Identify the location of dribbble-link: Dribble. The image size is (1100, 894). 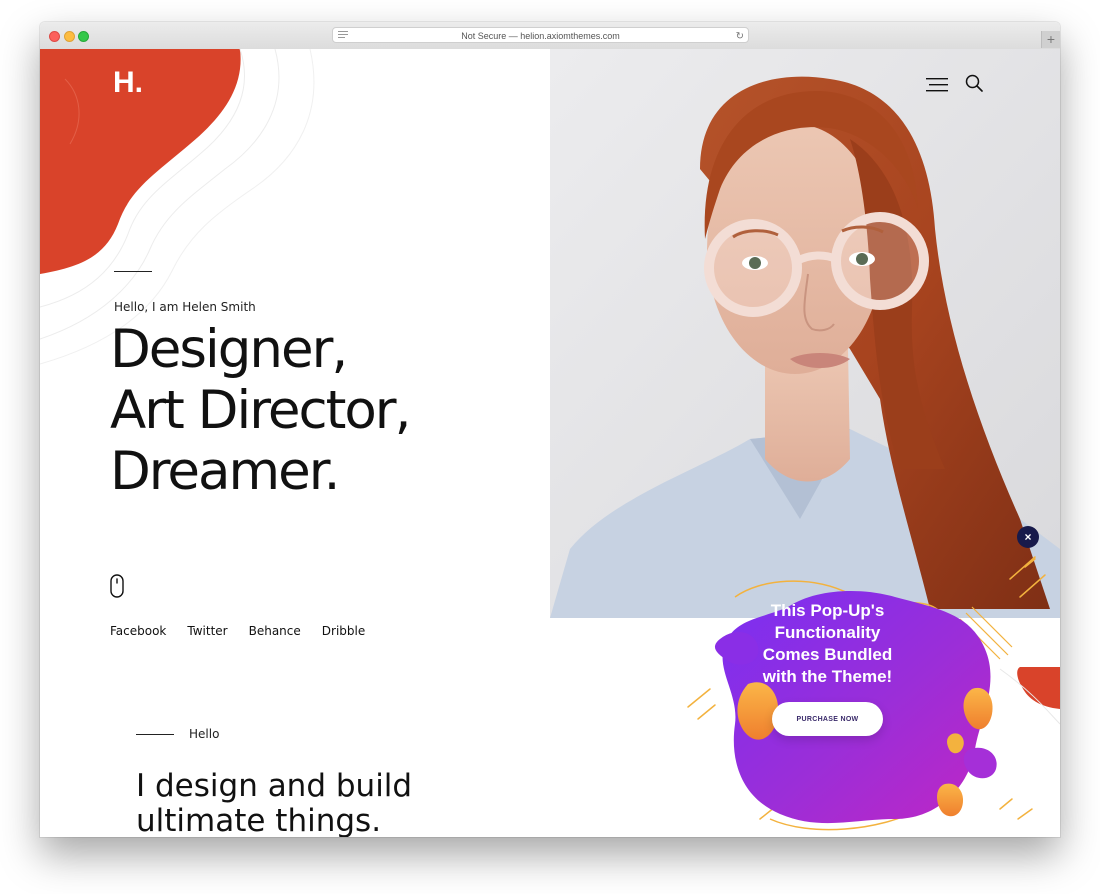
(343, 631).